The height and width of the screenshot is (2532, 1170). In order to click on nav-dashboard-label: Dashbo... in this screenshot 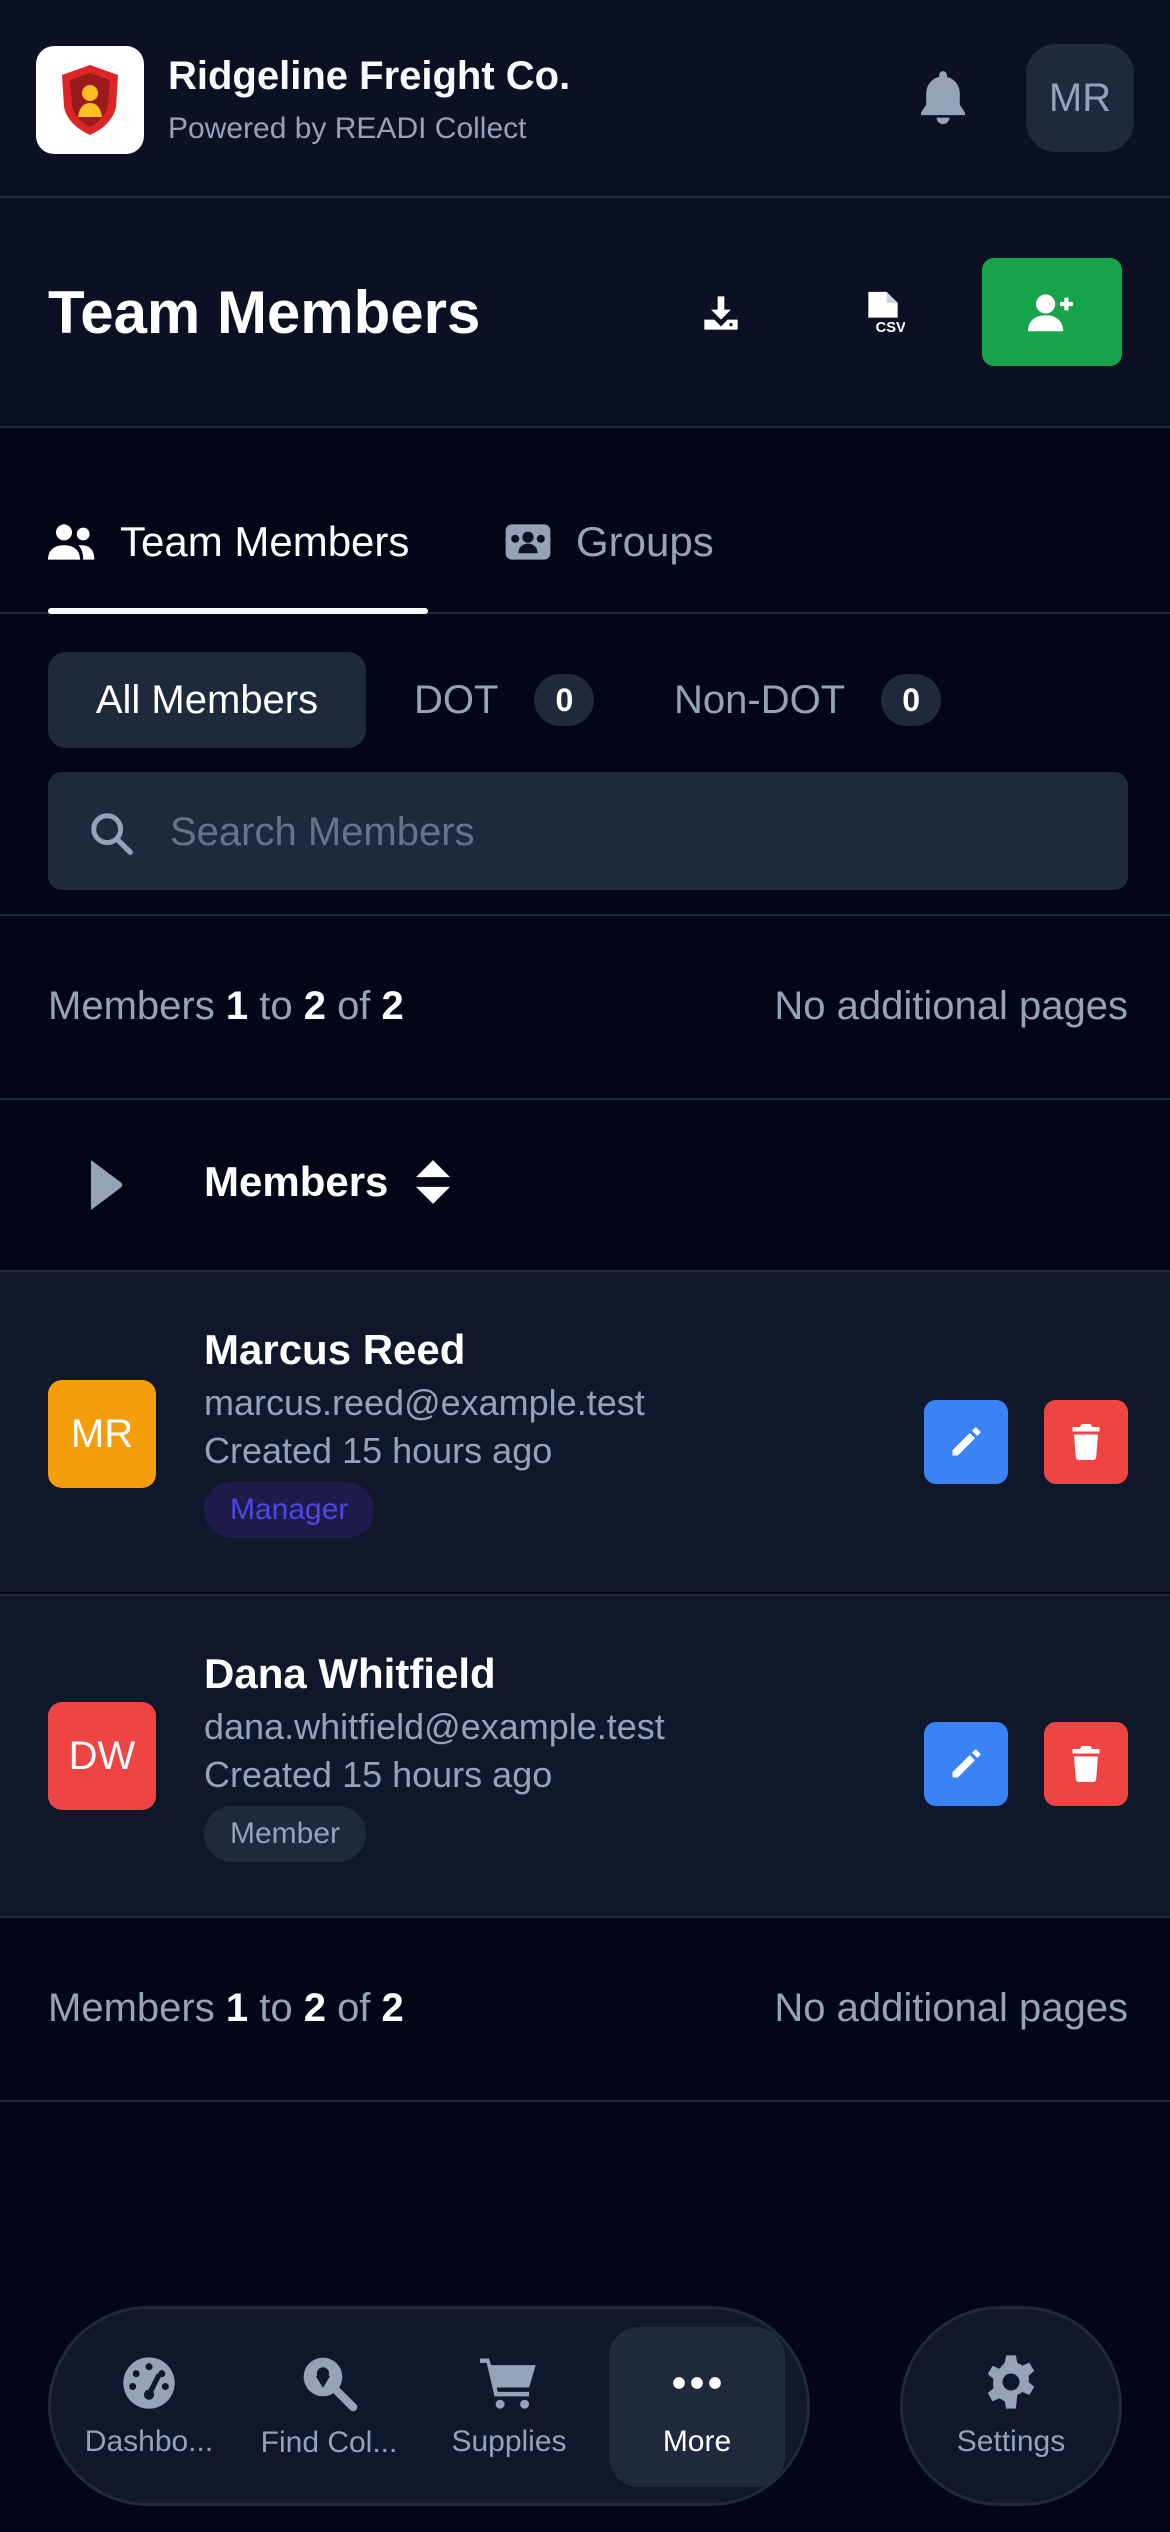, I will do `click(149, 2441)`.